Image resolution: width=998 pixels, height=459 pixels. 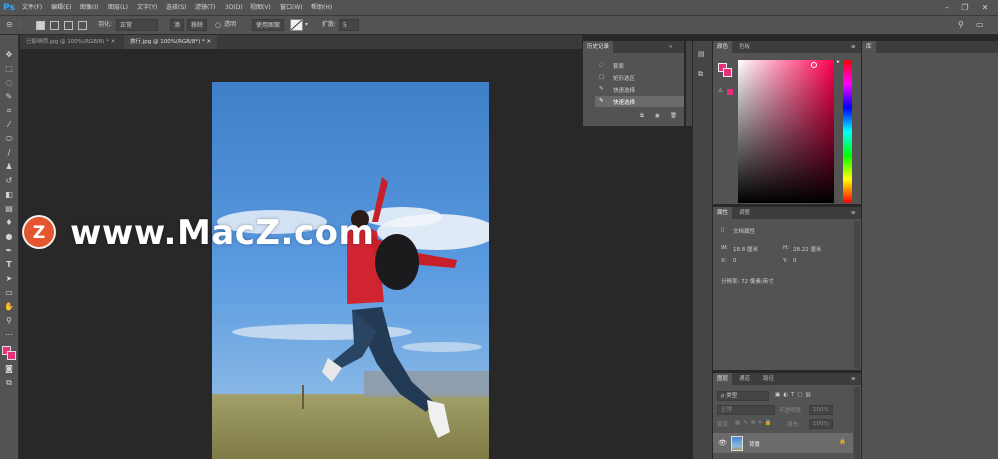 I want to click on layer-name: 背景, so click(x=754, y=444).